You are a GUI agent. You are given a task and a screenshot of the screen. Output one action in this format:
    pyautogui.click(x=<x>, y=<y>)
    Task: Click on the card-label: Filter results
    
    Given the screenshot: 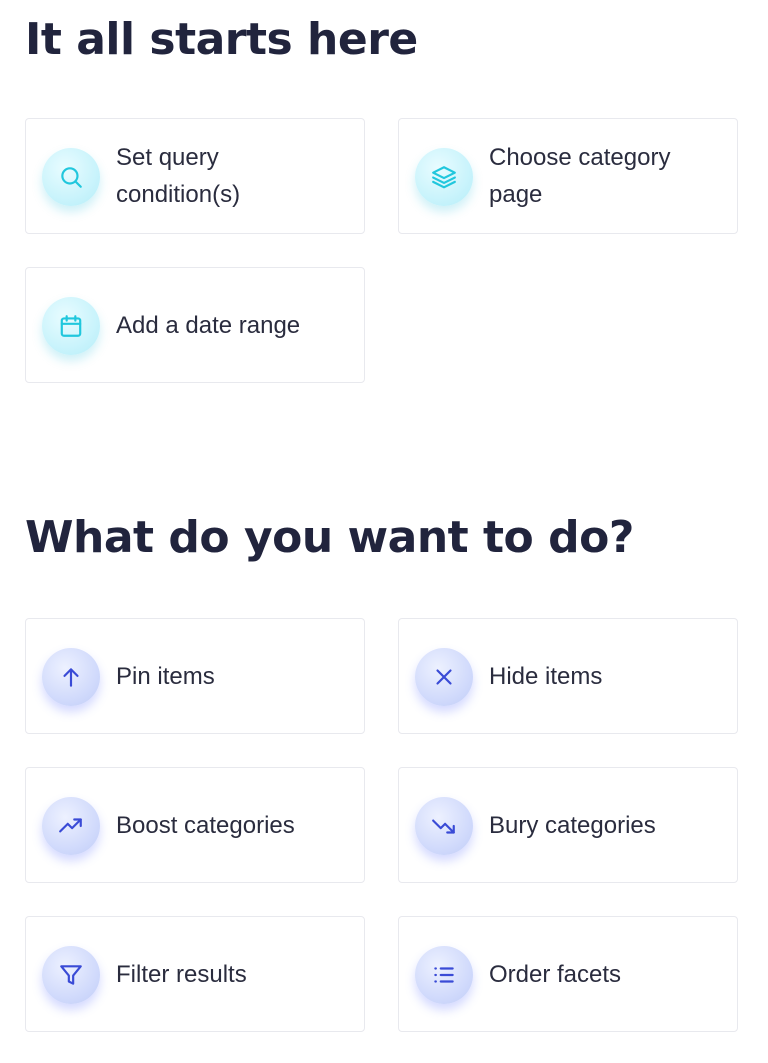 What is the action you would take?
    pyautogui.click(x=181, y=974)
    